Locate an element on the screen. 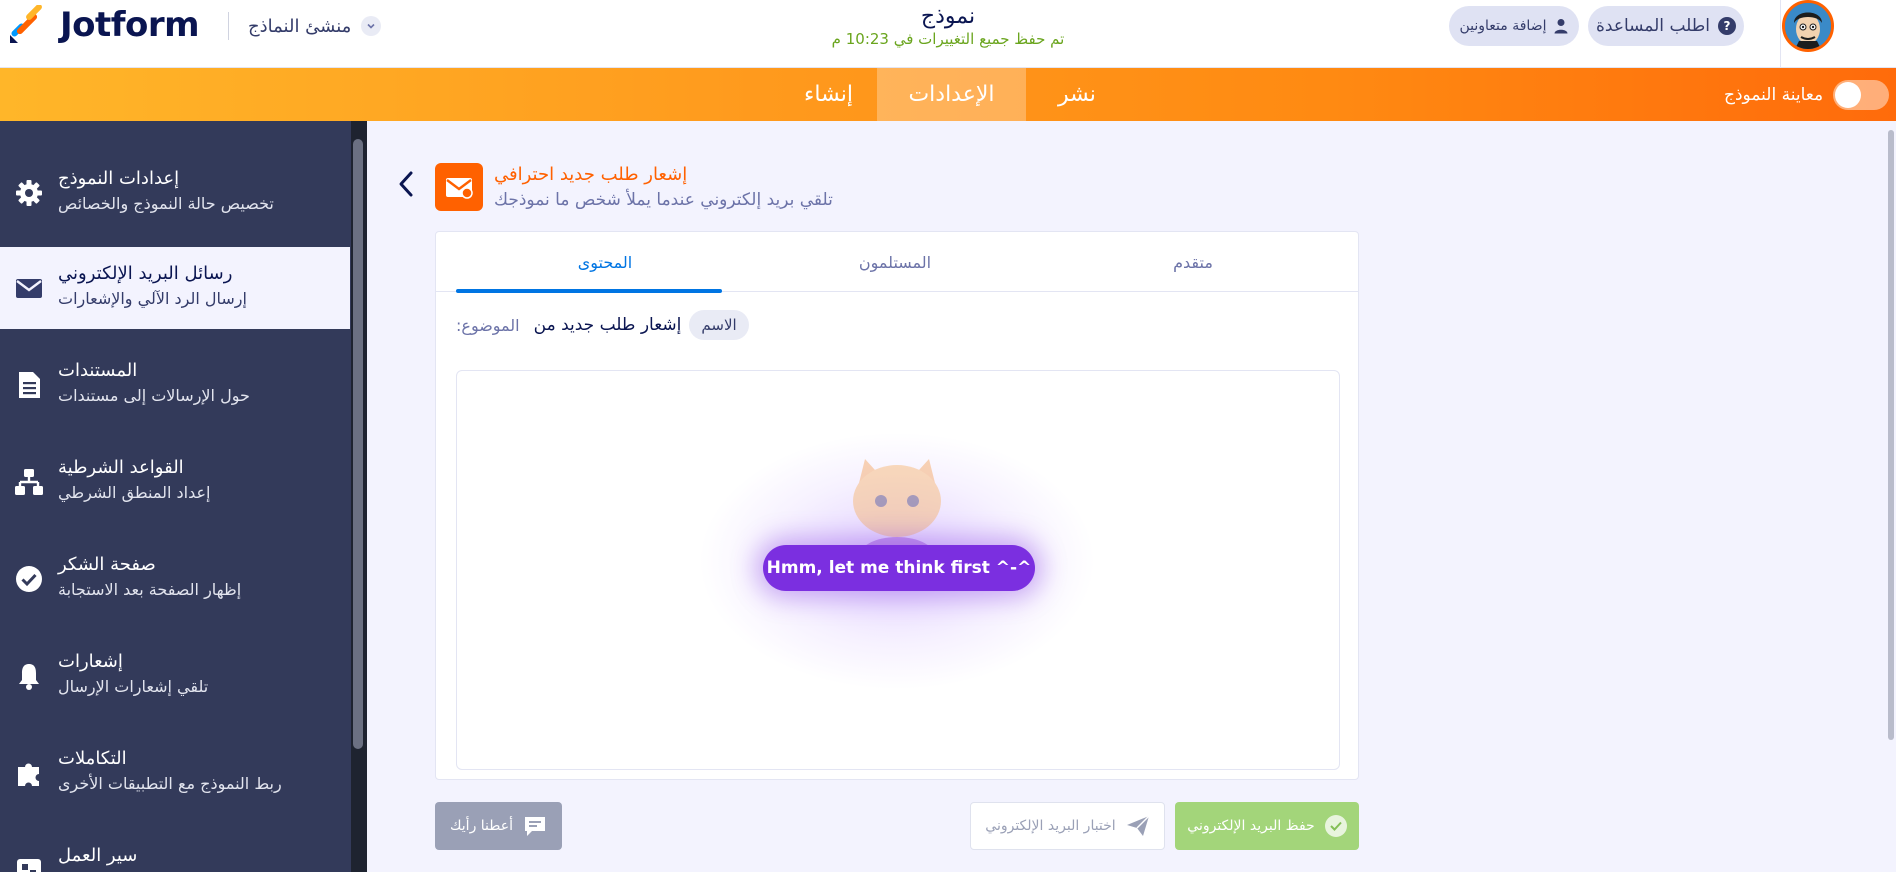  save-email-label: حفظ البريد الإلكتروني is located at coordinates (1251, 826).